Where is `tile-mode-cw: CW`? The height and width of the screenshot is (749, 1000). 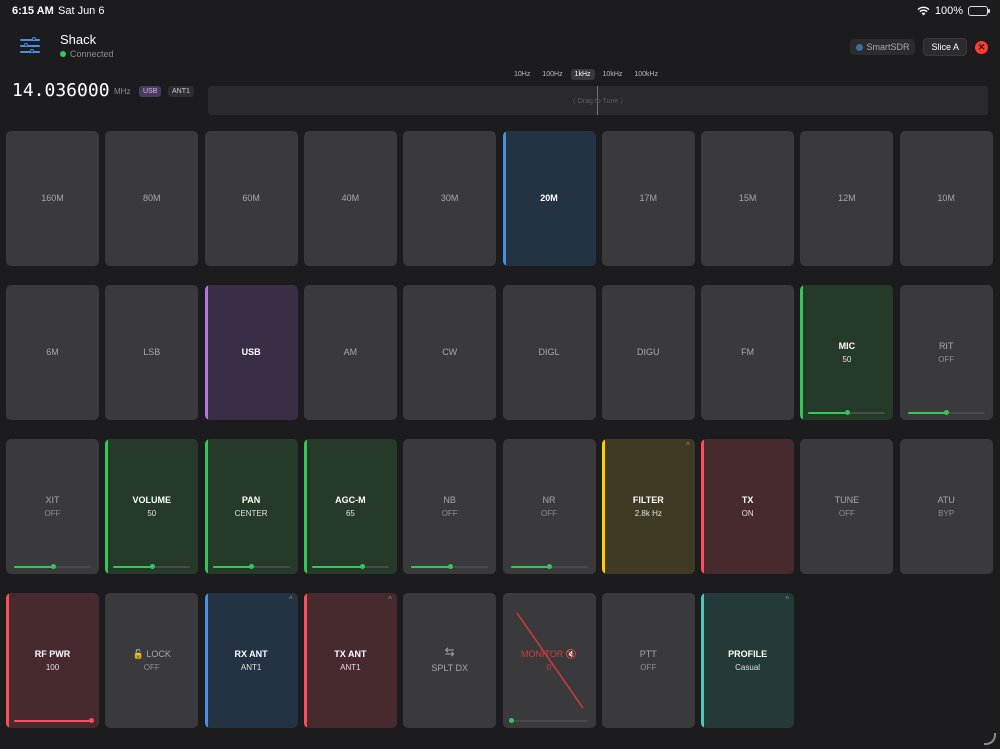 tile-mode-cw: CW is located at coordinates (450, 352).